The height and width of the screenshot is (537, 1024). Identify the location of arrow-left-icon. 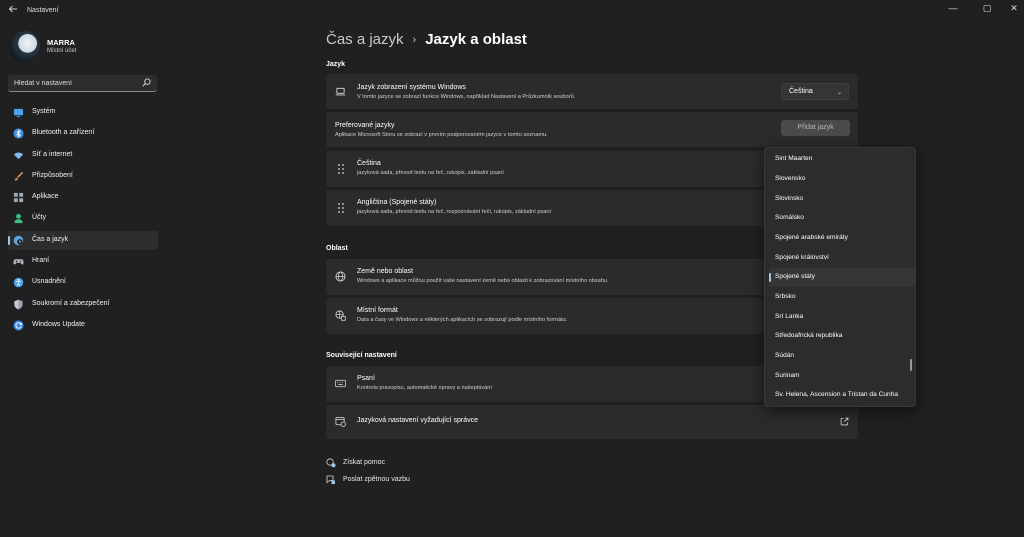
(12, 9).